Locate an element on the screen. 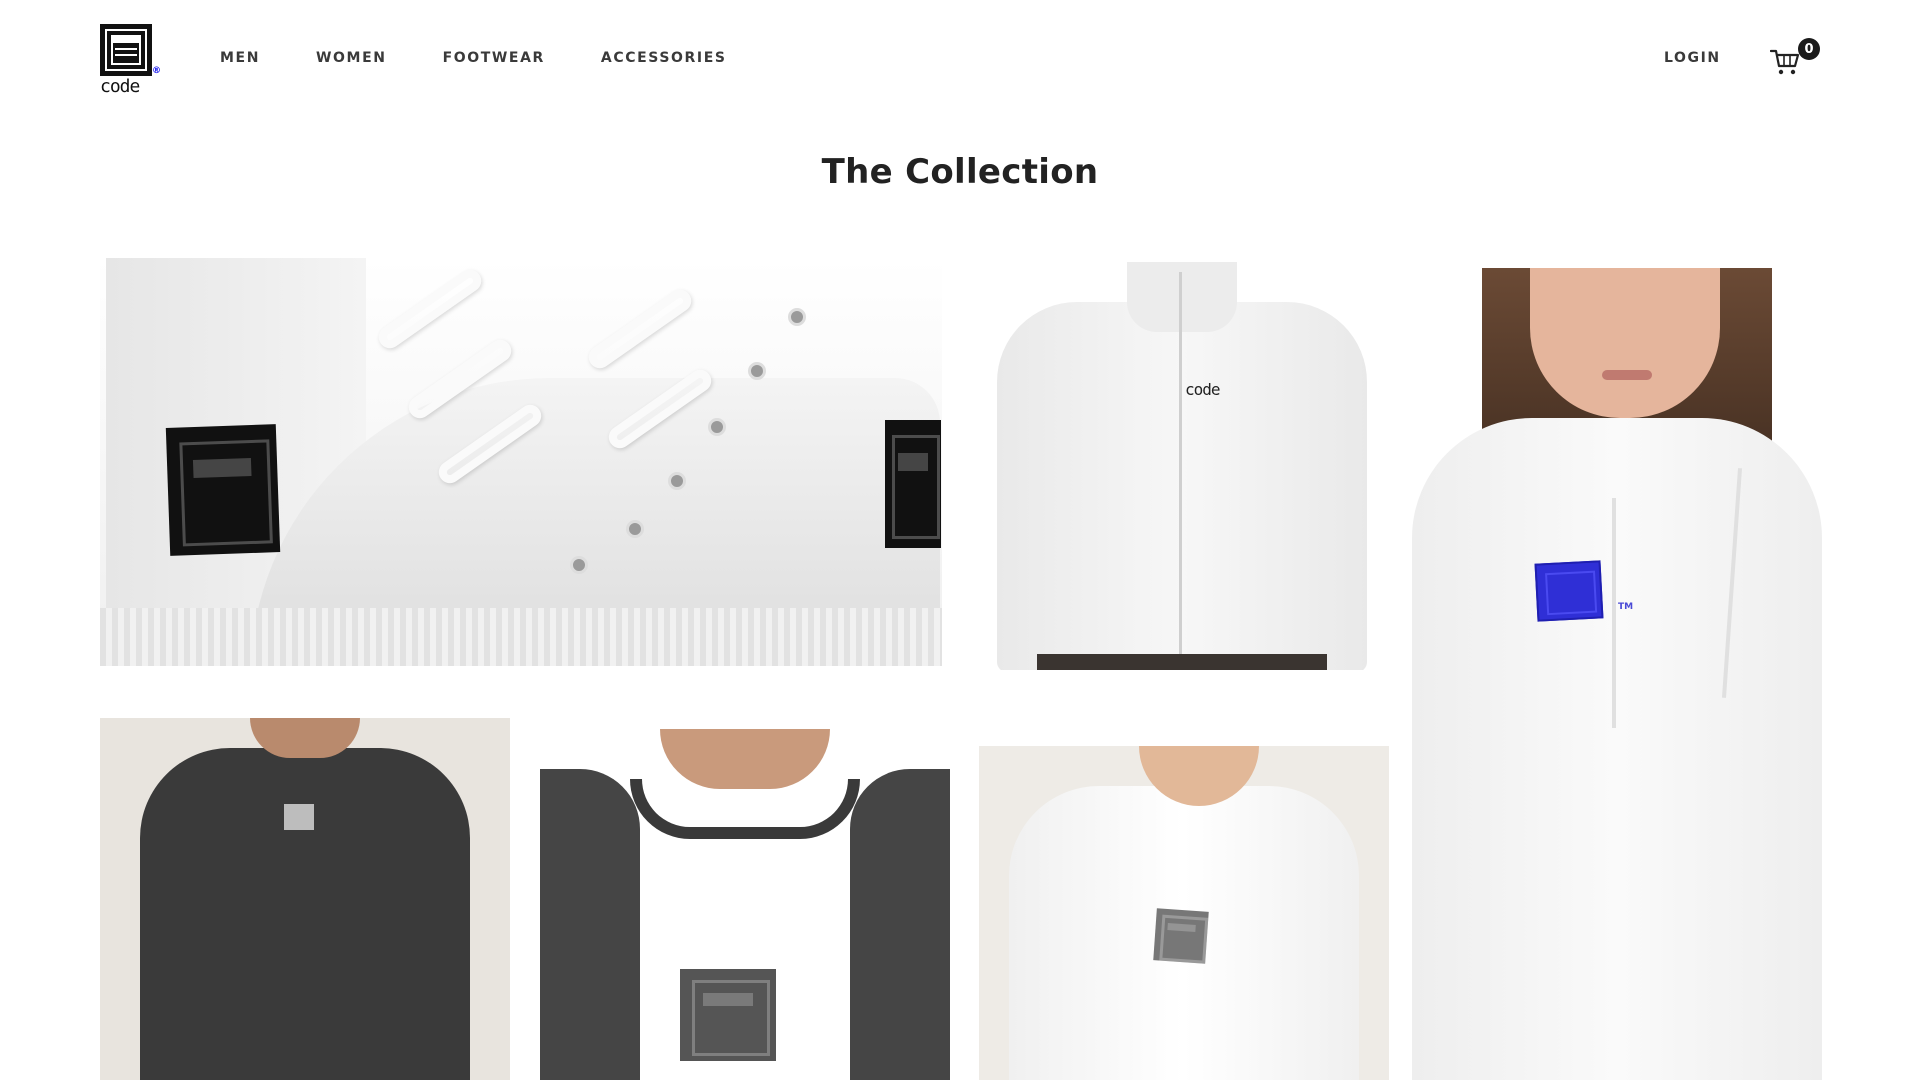  product-tile-sweatshirt is located at coordinates (1184, 913).